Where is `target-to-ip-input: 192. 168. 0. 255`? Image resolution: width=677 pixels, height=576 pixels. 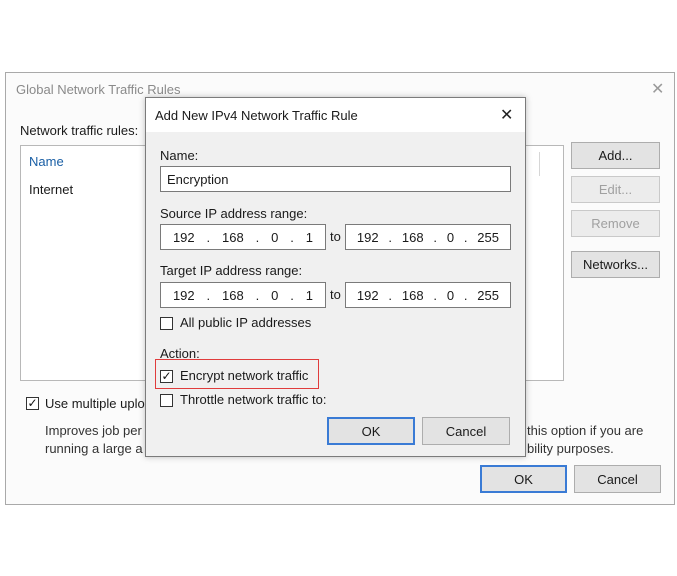 target-to-ip-input: 192. 168. 0. 255 is located at coordinates (428, 295).